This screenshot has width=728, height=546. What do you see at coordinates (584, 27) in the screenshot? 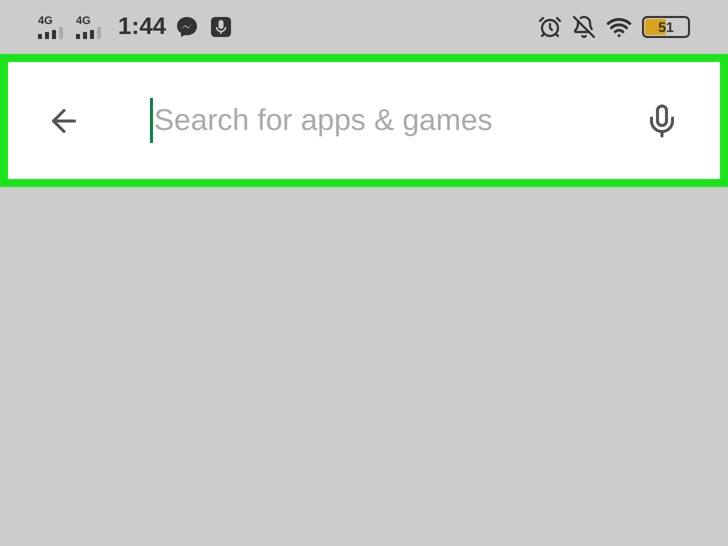
I see `bell-off-icon` at bounding box center [584, 27].